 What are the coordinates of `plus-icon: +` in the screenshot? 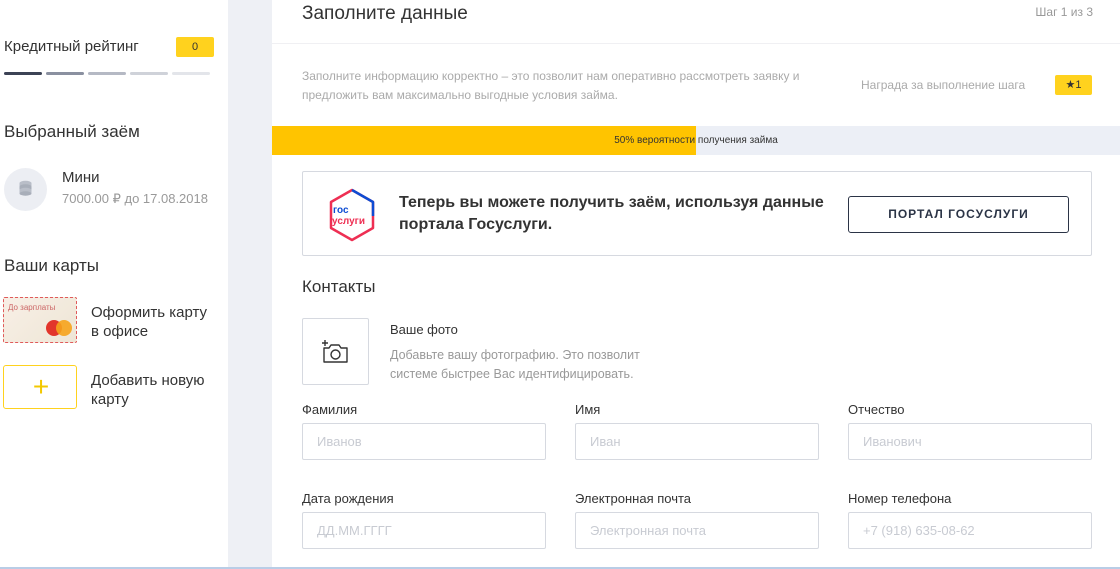 It's located at (41, 386).